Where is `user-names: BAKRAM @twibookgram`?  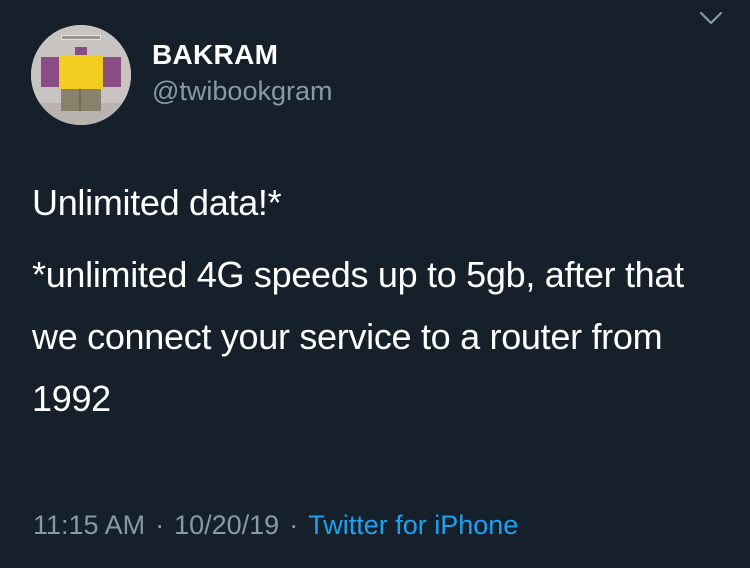
user-names: BAKRAM @twibookgram is located at coordinates (242, 73).